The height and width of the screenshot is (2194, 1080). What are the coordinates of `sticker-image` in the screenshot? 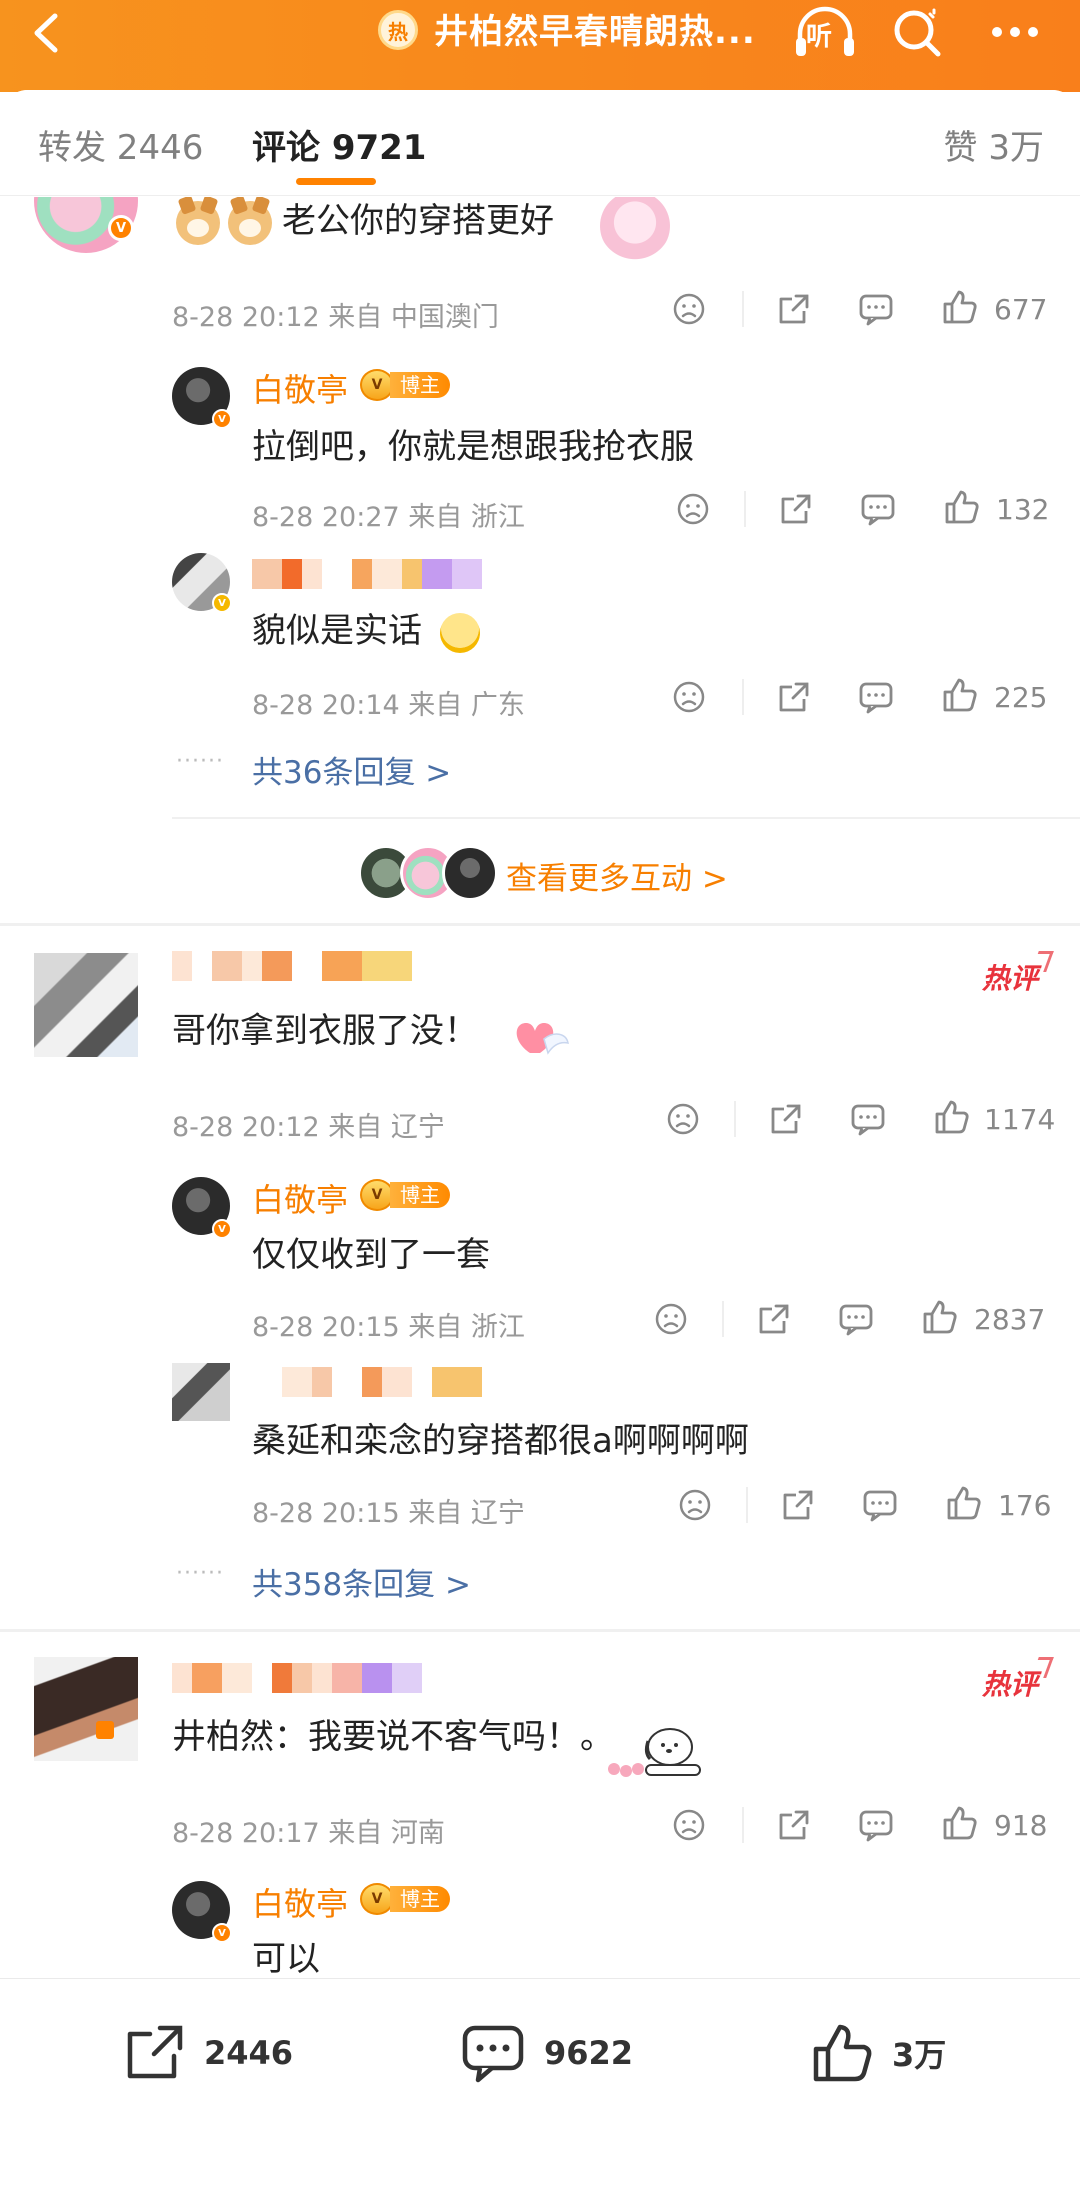 It's located at (635, 229).